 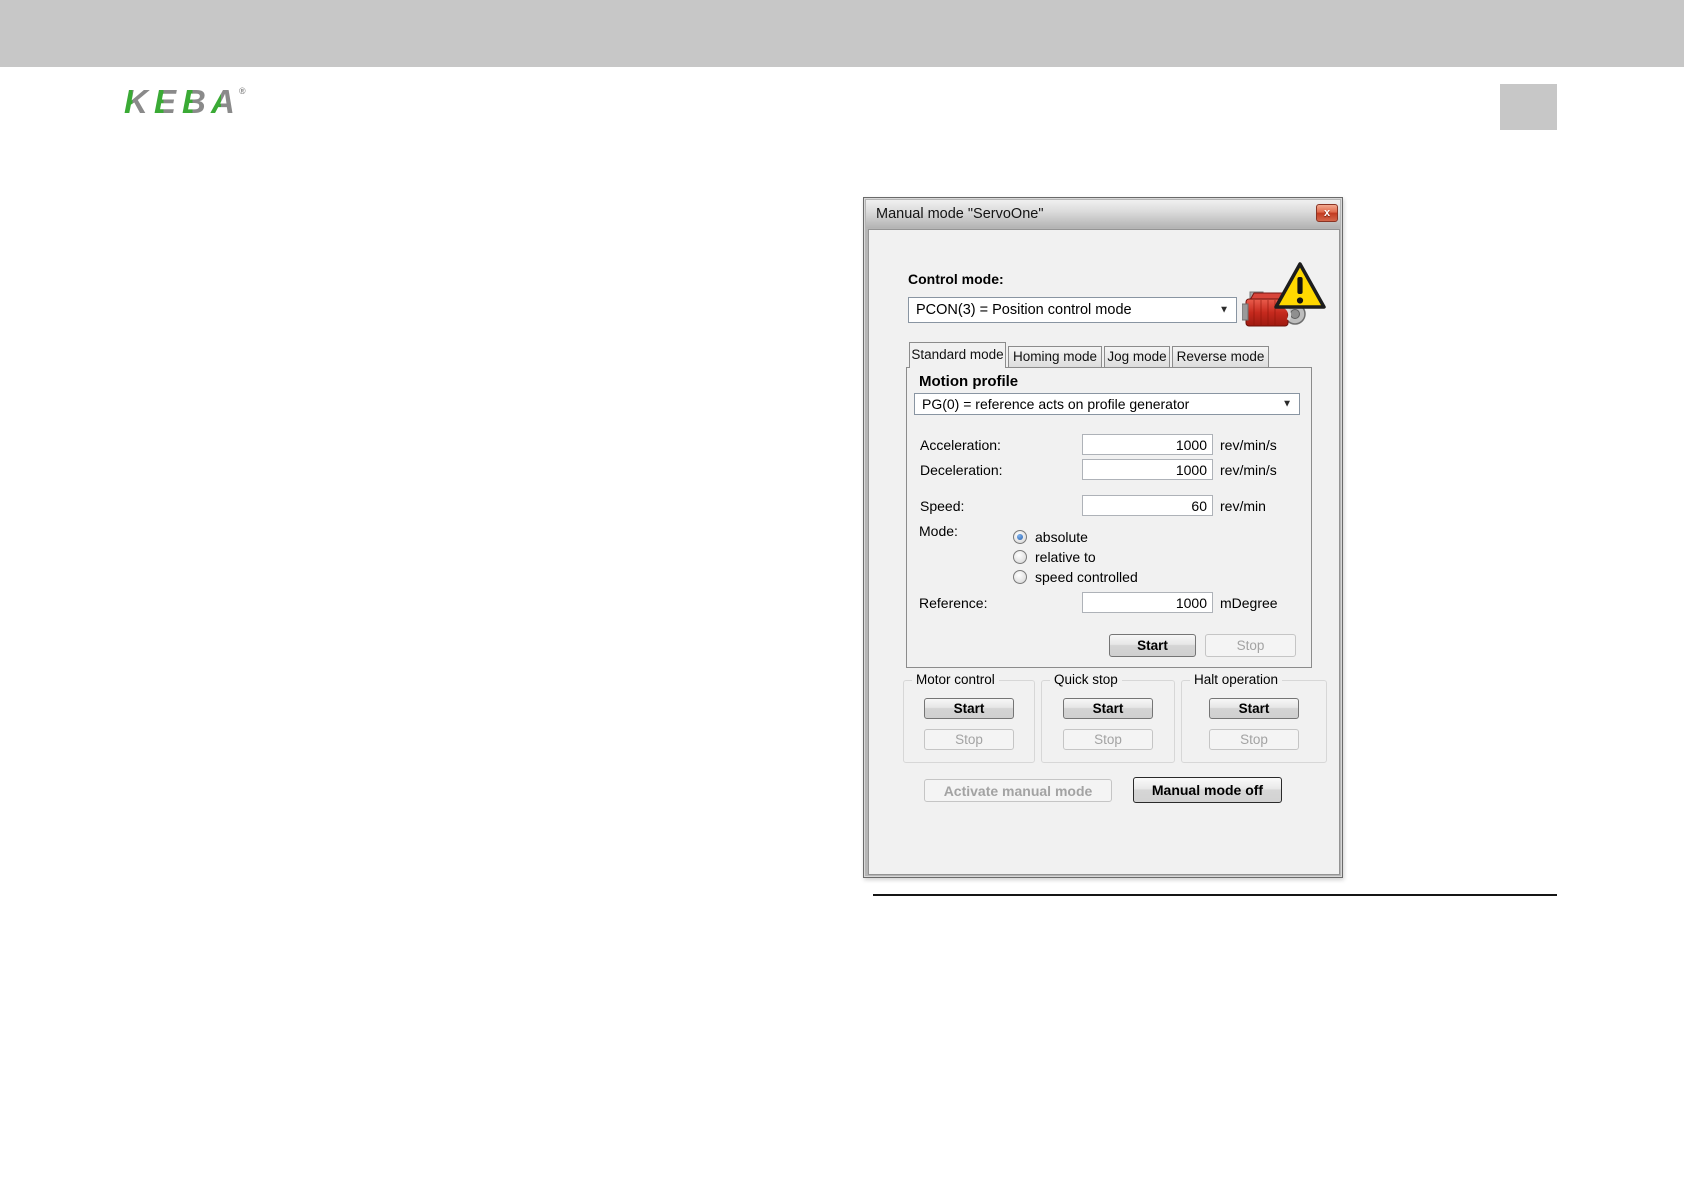 I want to click on manual-mode-off-button: Manual mode off, so click(x=1207, y=790).